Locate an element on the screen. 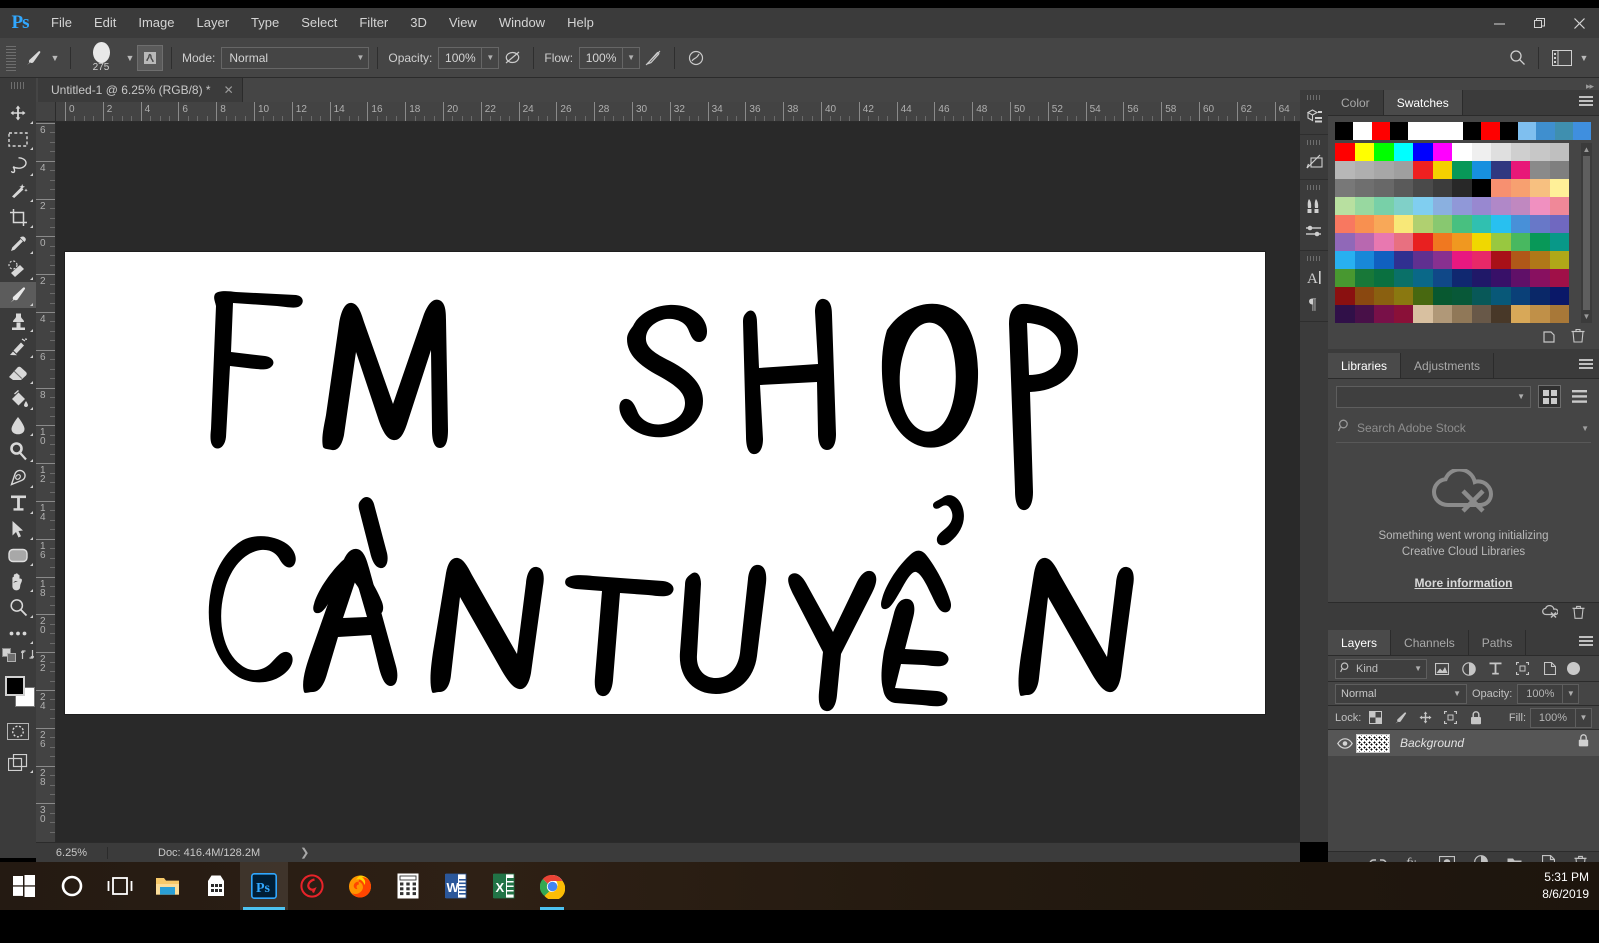  brush-size-preview: 275 is located at coordinates (101, 58).